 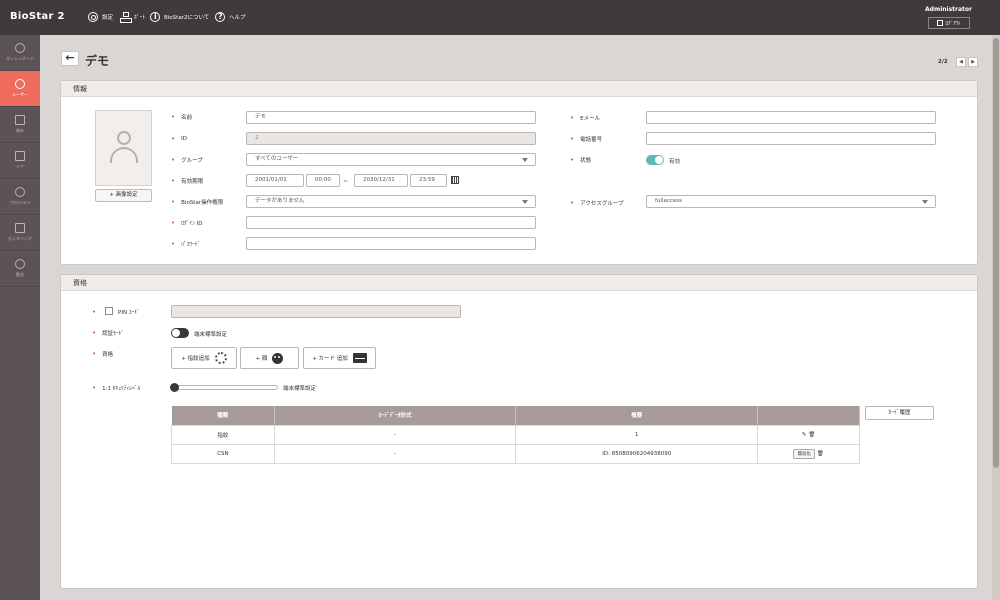 I want to click on sidebar-item-label: モニタリング, so click(x=20, y=238).